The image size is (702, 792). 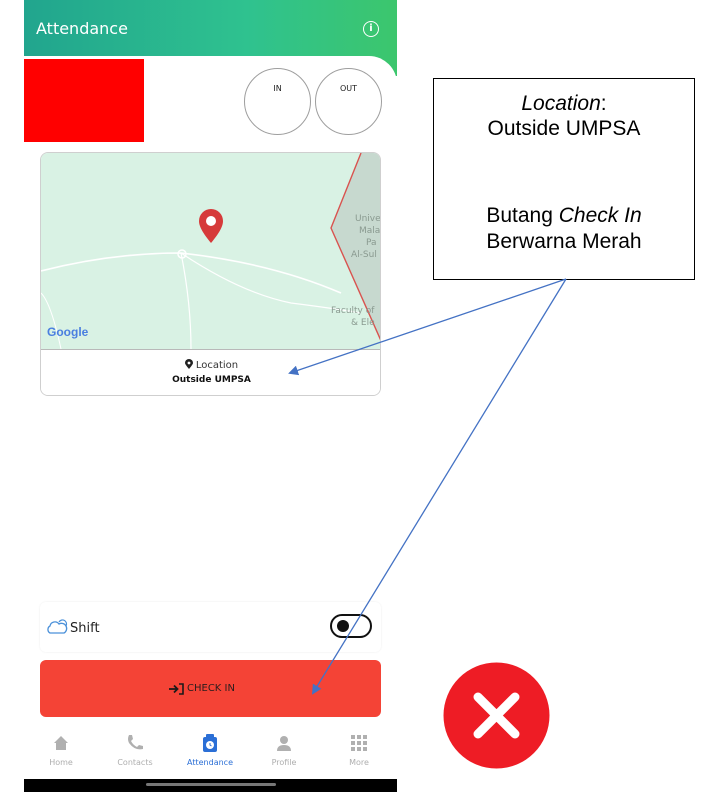 I want to click on info-icon: i, so click(x=371, y=29).